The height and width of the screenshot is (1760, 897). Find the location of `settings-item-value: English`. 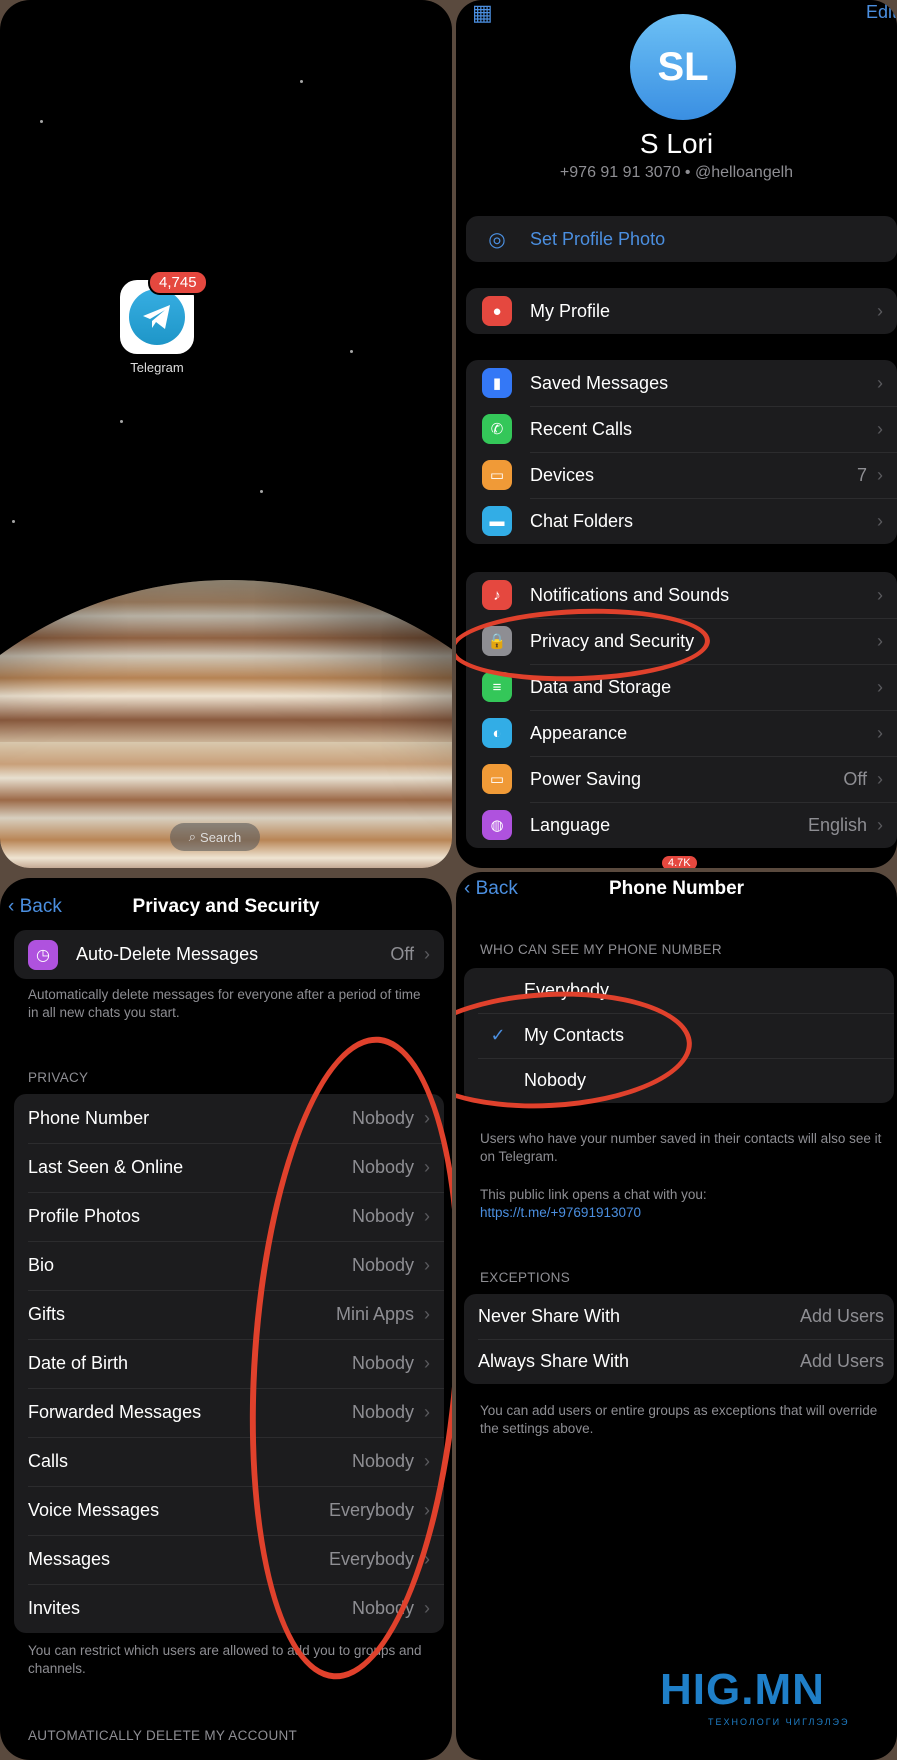

settings-item-value: English is located at coordinates (837, 824).